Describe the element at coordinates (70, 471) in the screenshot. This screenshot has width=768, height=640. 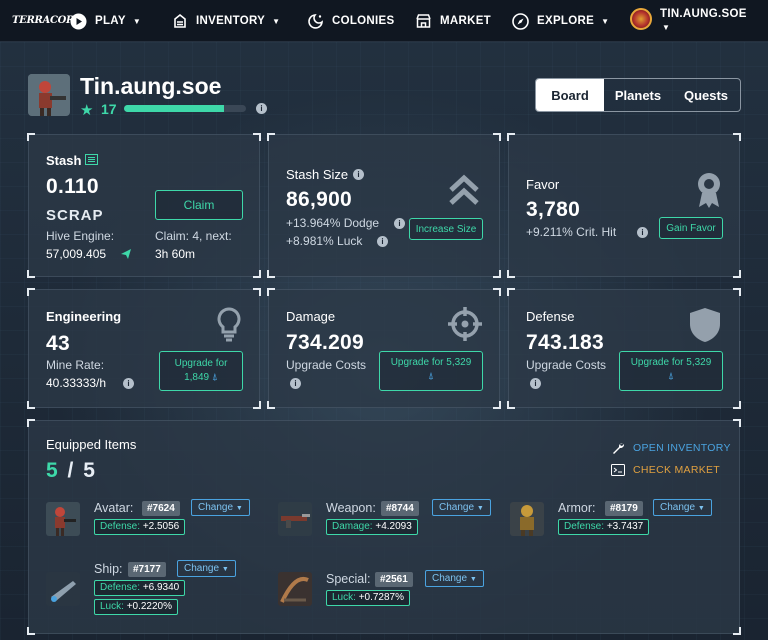
I see `equipped-count-row: 5 / 5` at that location.